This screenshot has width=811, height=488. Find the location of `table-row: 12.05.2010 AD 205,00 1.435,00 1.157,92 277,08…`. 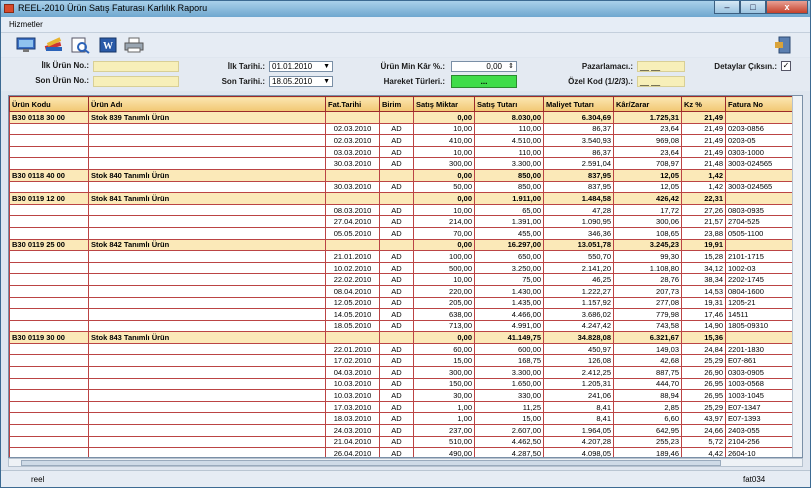

table-row: 12.05.2010 AD 205,00 1.435,00 1.157,92 277,08… is located at coordinates (402, 303).